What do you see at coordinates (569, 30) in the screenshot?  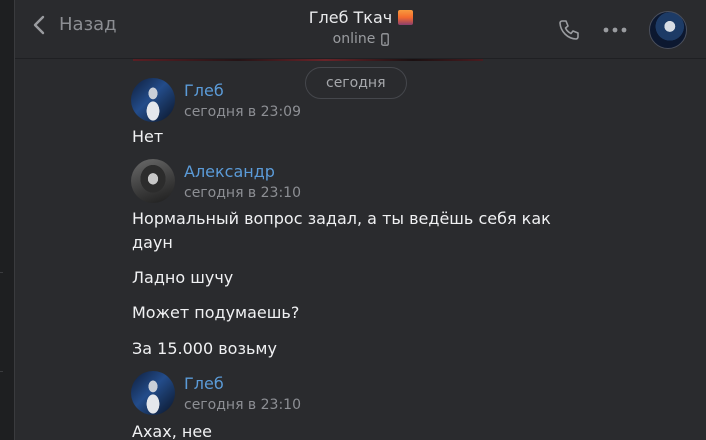 I see `phone-icon` at bounding box center [569, 30].